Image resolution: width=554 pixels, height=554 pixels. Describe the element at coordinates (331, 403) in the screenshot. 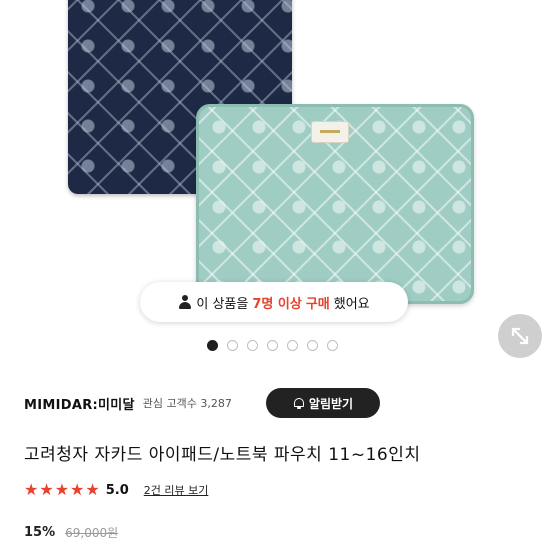

I see `follow-label: 알림받기` at that location.